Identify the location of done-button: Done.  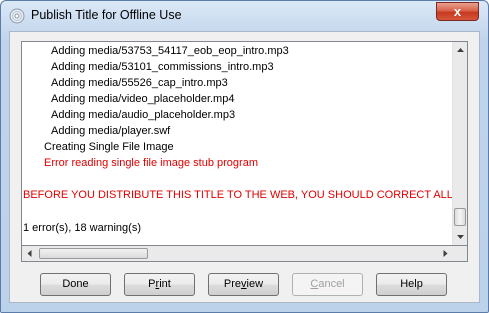
(75, 284).